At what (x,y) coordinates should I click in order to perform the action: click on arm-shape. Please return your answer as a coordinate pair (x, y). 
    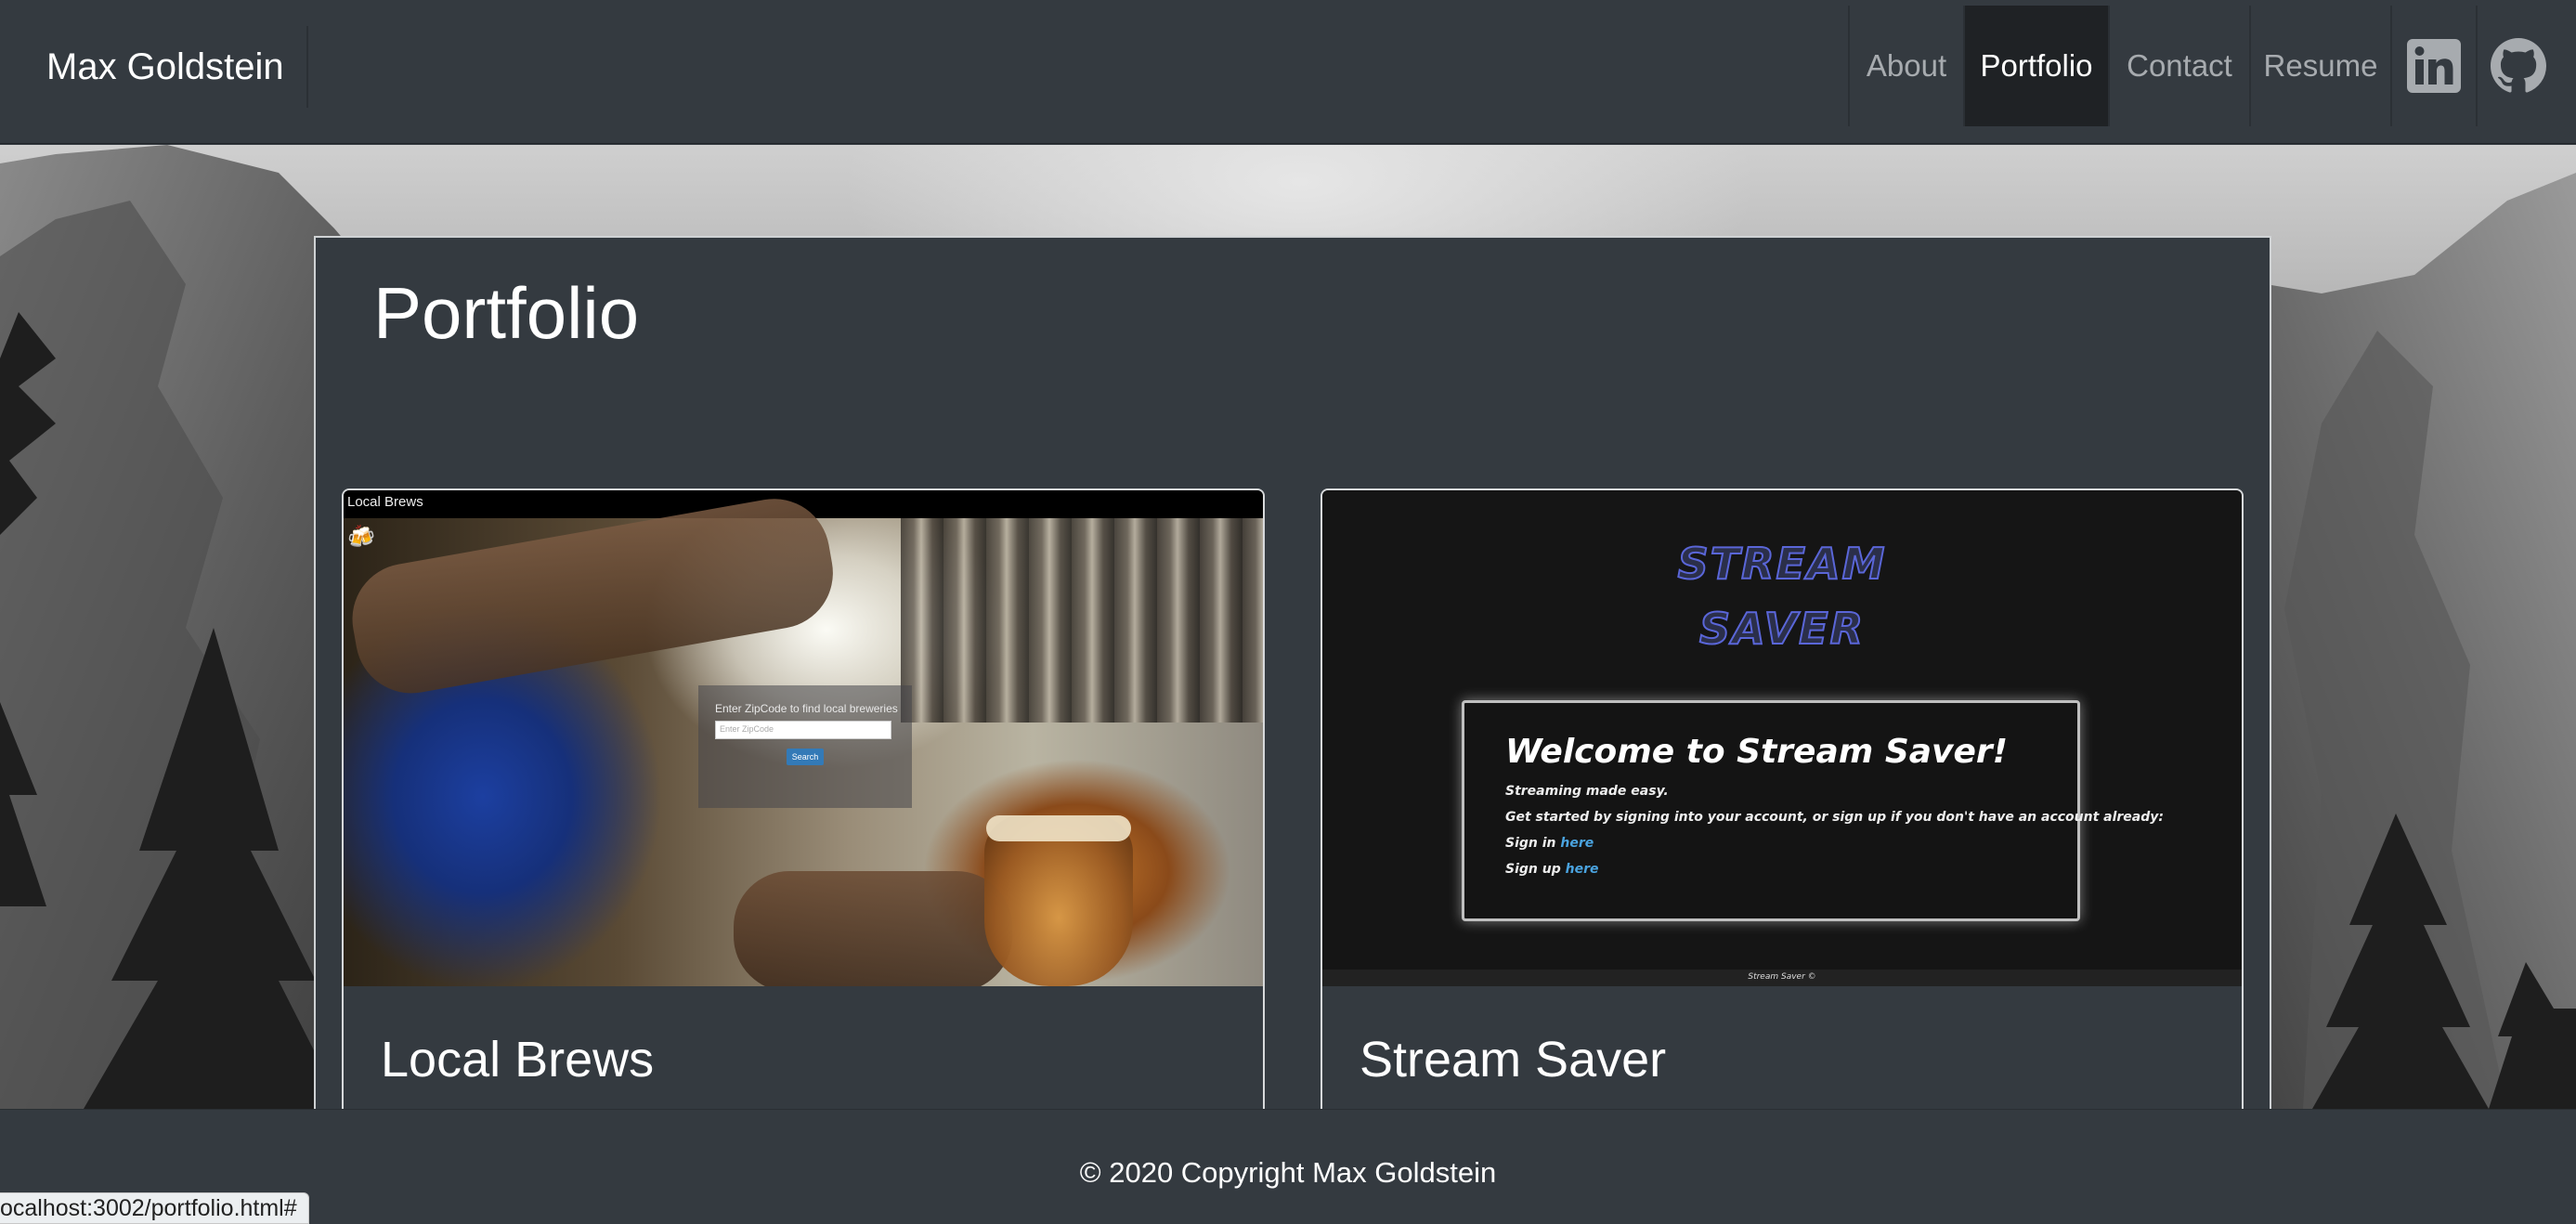
    Looking at the image, I should click on (593, 596).